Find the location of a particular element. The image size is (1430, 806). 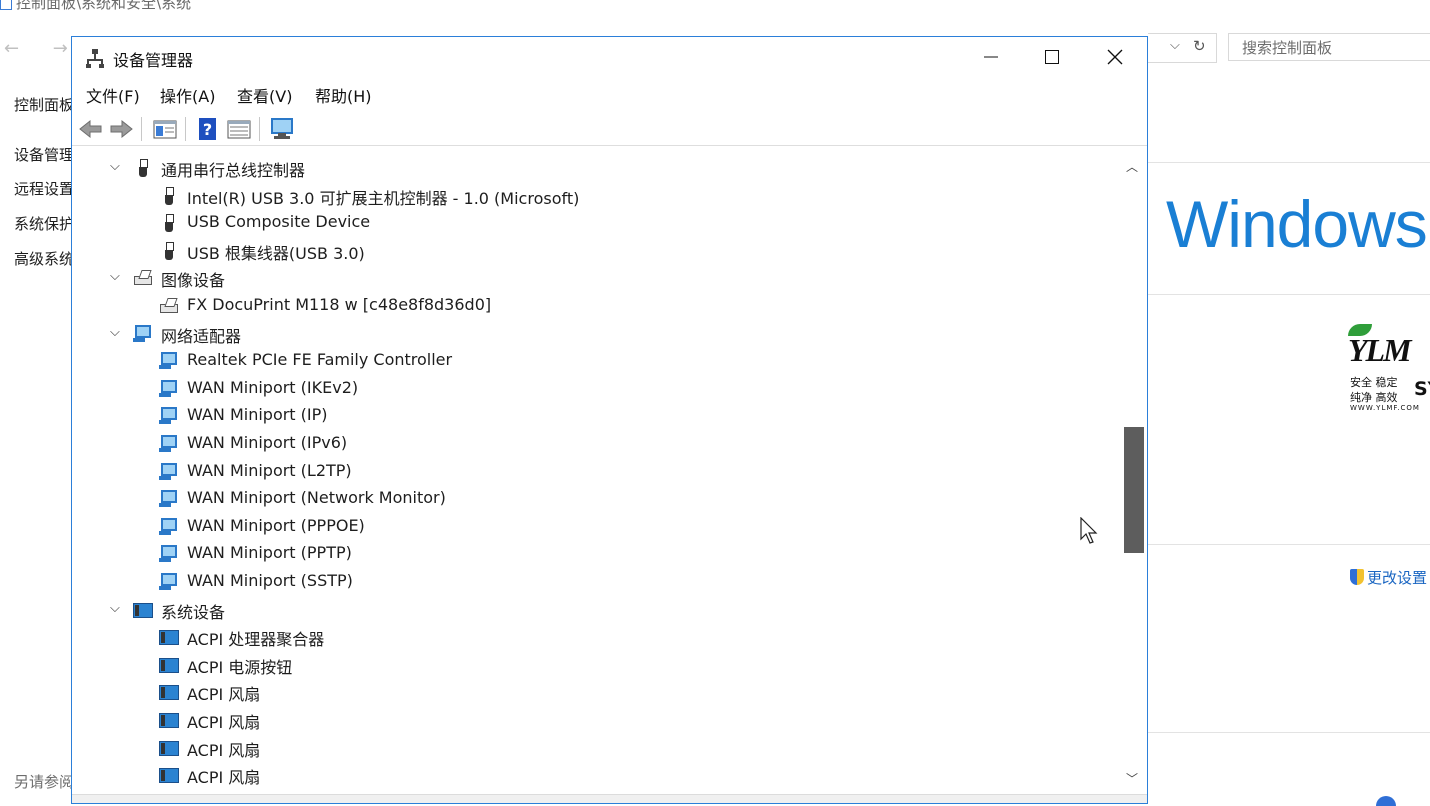

vertical-scrollbar: ︿ ﹀ is located at coordinates (1133, 474).